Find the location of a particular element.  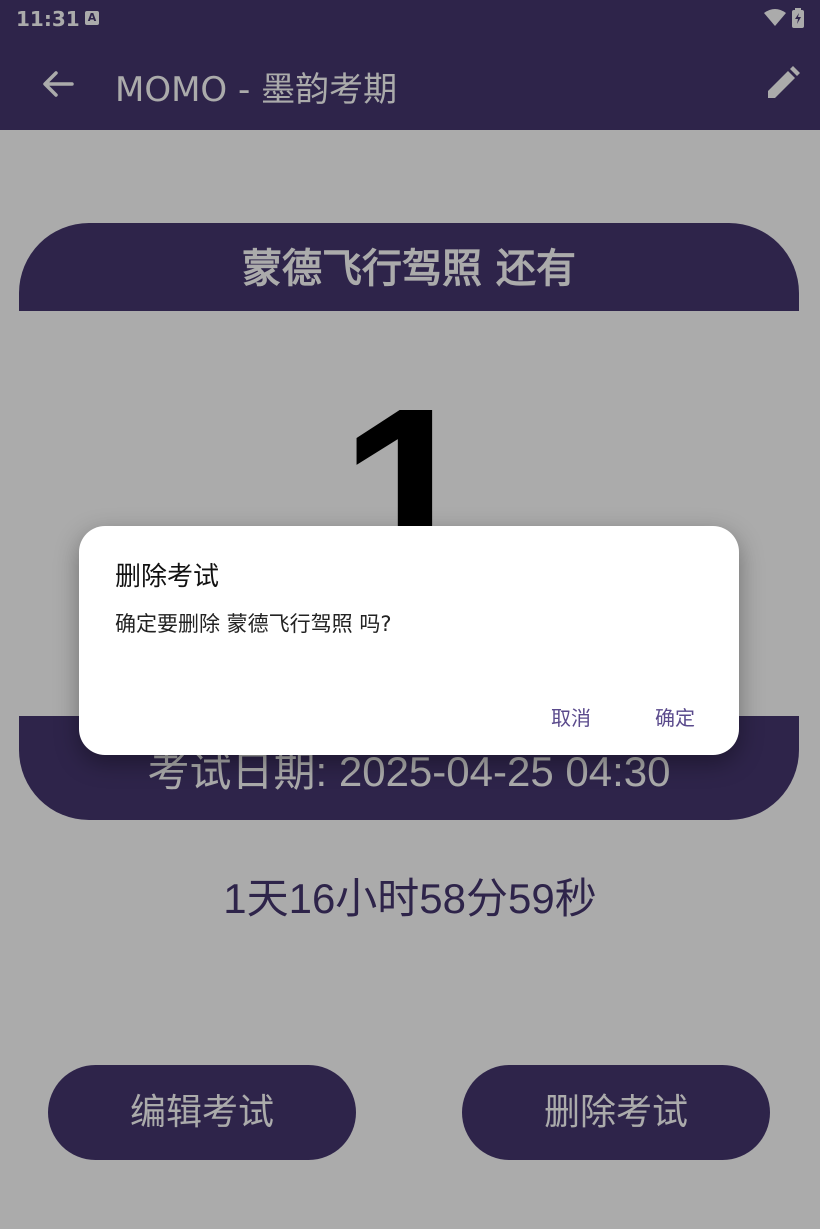

dialog-title: 删除考试 is located at coordinates (167, 577).